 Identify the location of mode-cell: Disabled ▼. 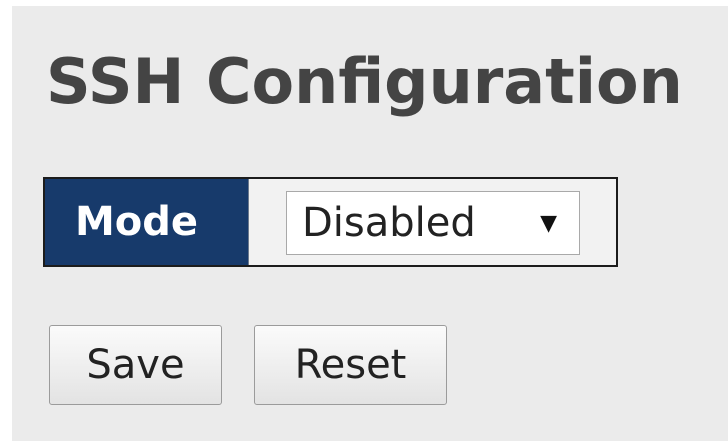
(432, 222).